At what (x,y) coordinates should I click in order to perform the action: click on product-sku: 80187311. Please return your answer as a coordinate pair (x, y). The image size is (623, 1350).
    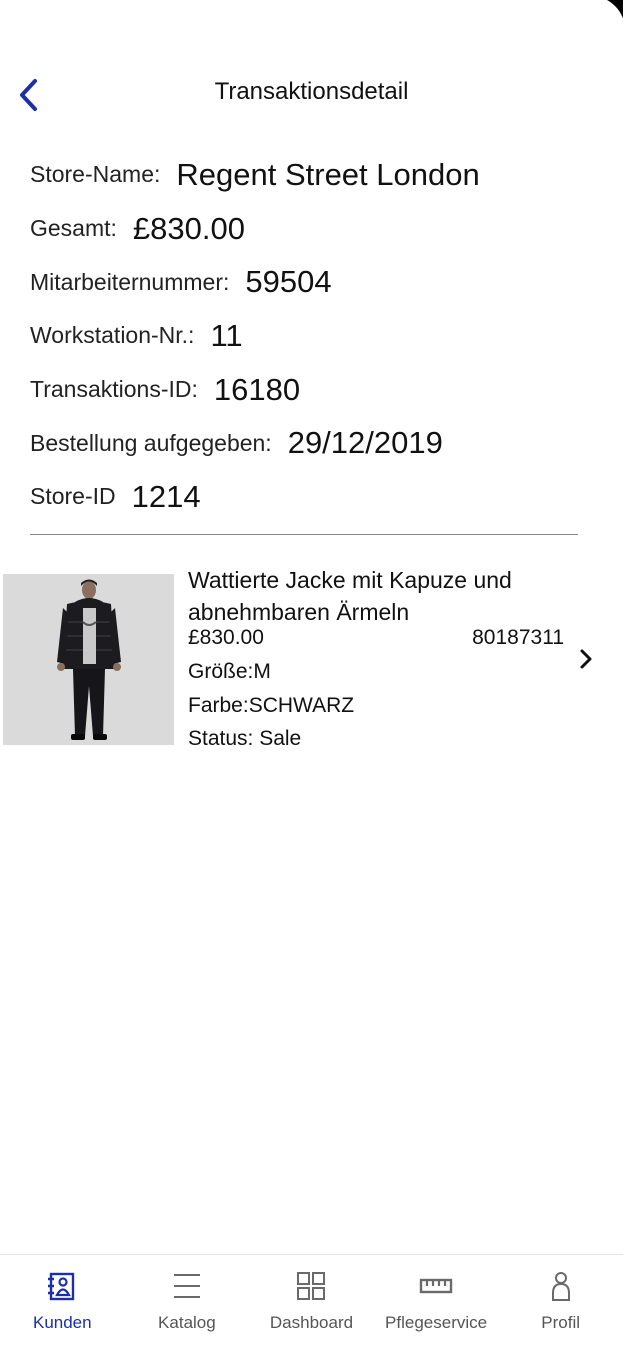
    Looking at the image, I should click on (518, 637).